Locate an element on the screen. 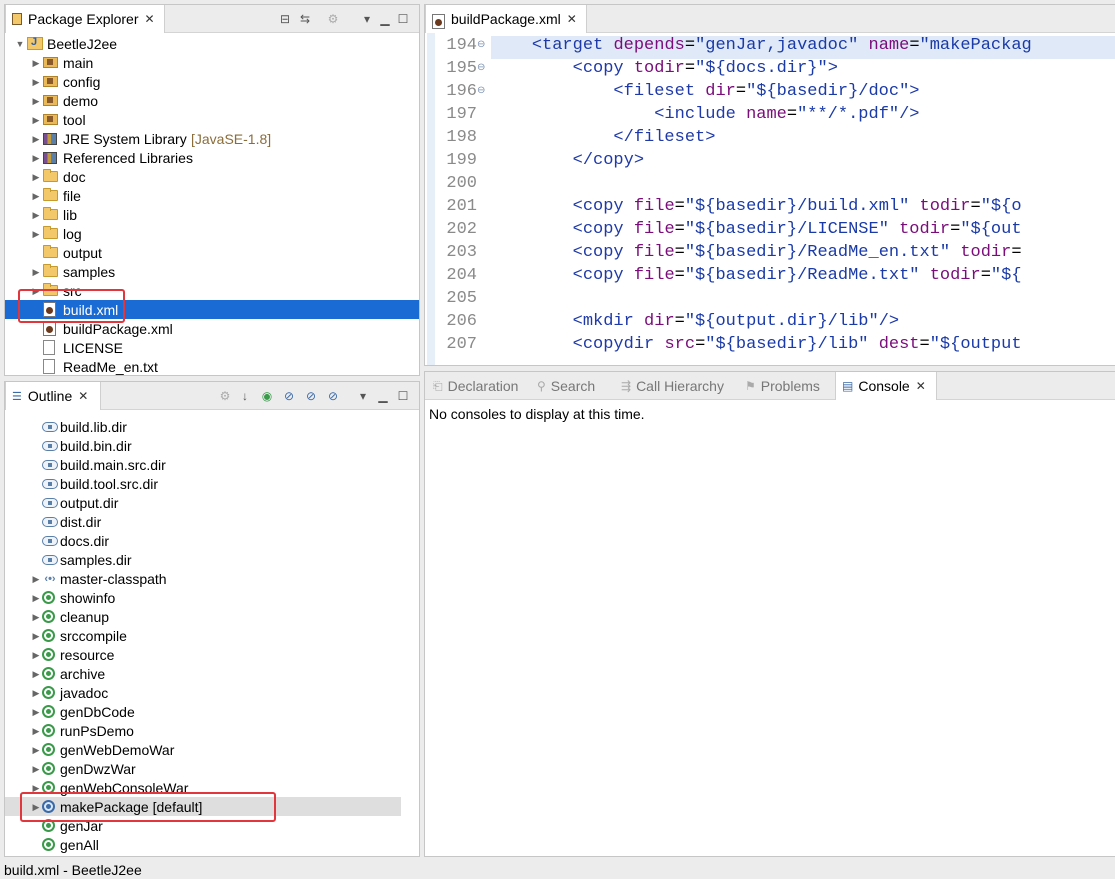  sort-icon: ↓ is located at coordinates (245, 396).